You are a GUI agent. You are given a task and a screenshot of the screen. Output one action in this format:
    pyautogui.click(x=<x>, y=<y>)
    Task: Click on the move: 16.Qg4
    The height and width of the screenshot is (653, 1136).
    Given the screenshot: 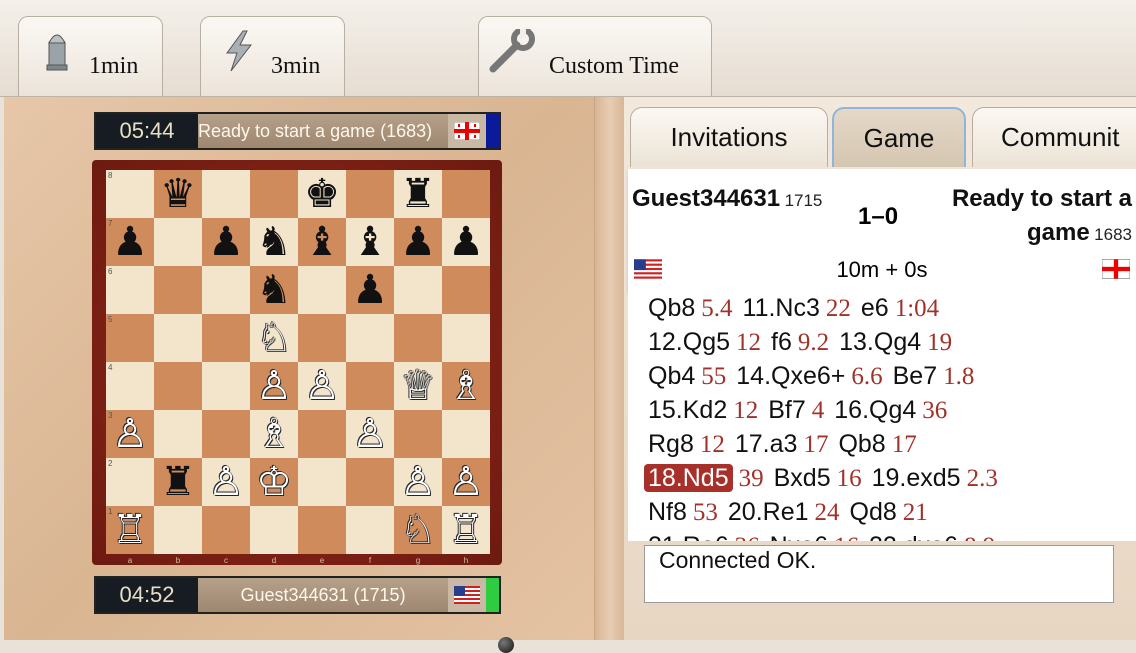 What is the action you would take?
    pyautogui.click(x=875, y=410)
    